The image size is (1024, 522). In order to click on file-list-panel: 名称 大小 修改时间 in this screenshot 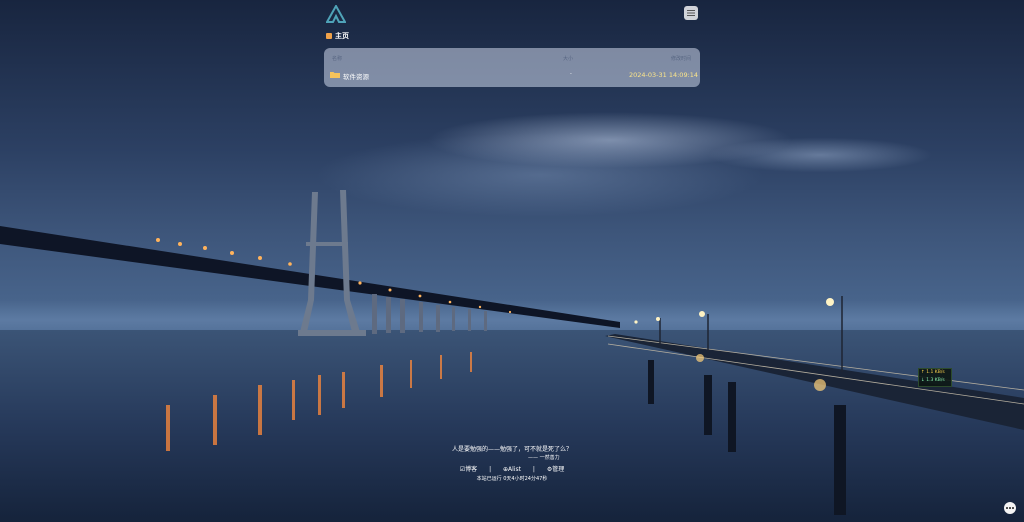, I will do `click(512, 67)`.